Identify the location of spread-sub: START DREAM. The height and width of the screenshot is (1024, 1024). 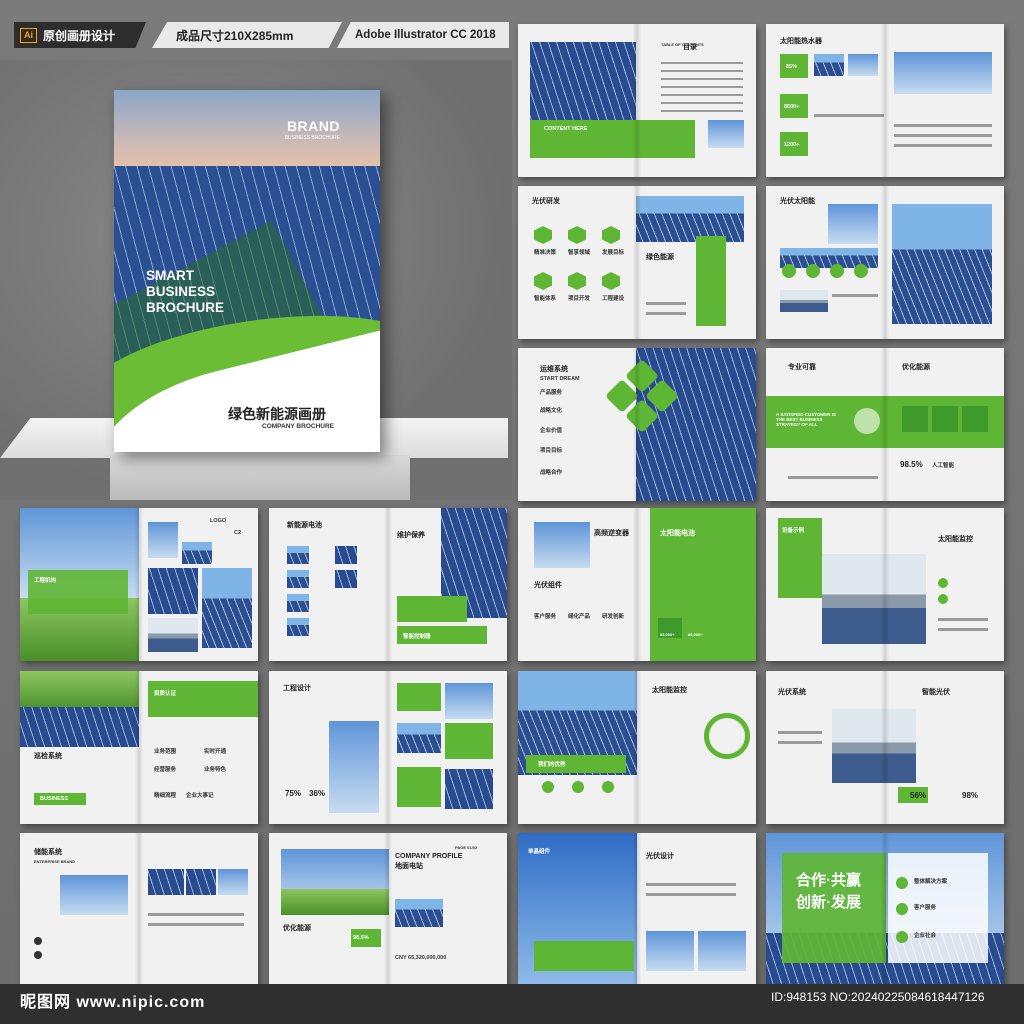
(560, 379).